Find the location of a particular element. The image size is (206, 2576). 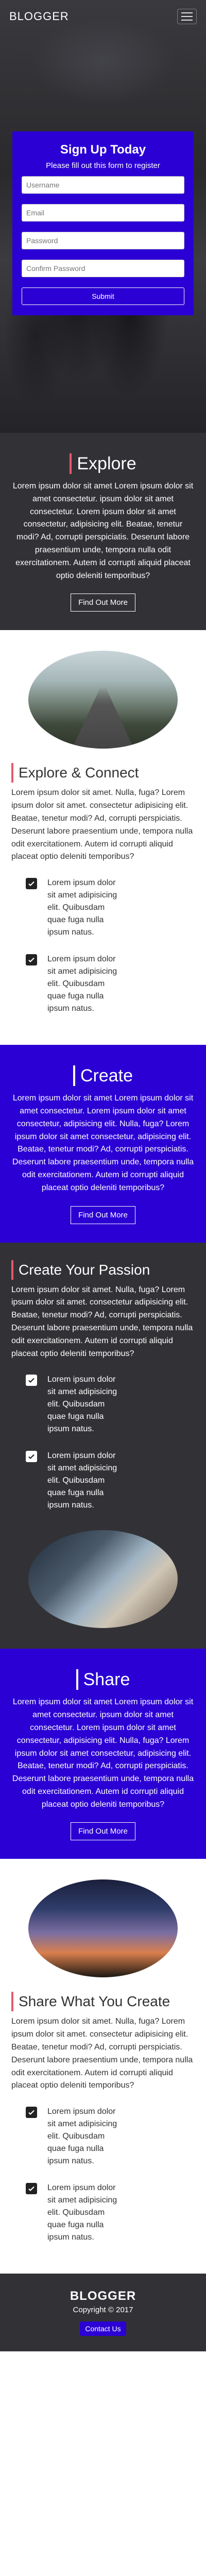

contact-us-button: Contact Us is located at coordinates (103, 2328).